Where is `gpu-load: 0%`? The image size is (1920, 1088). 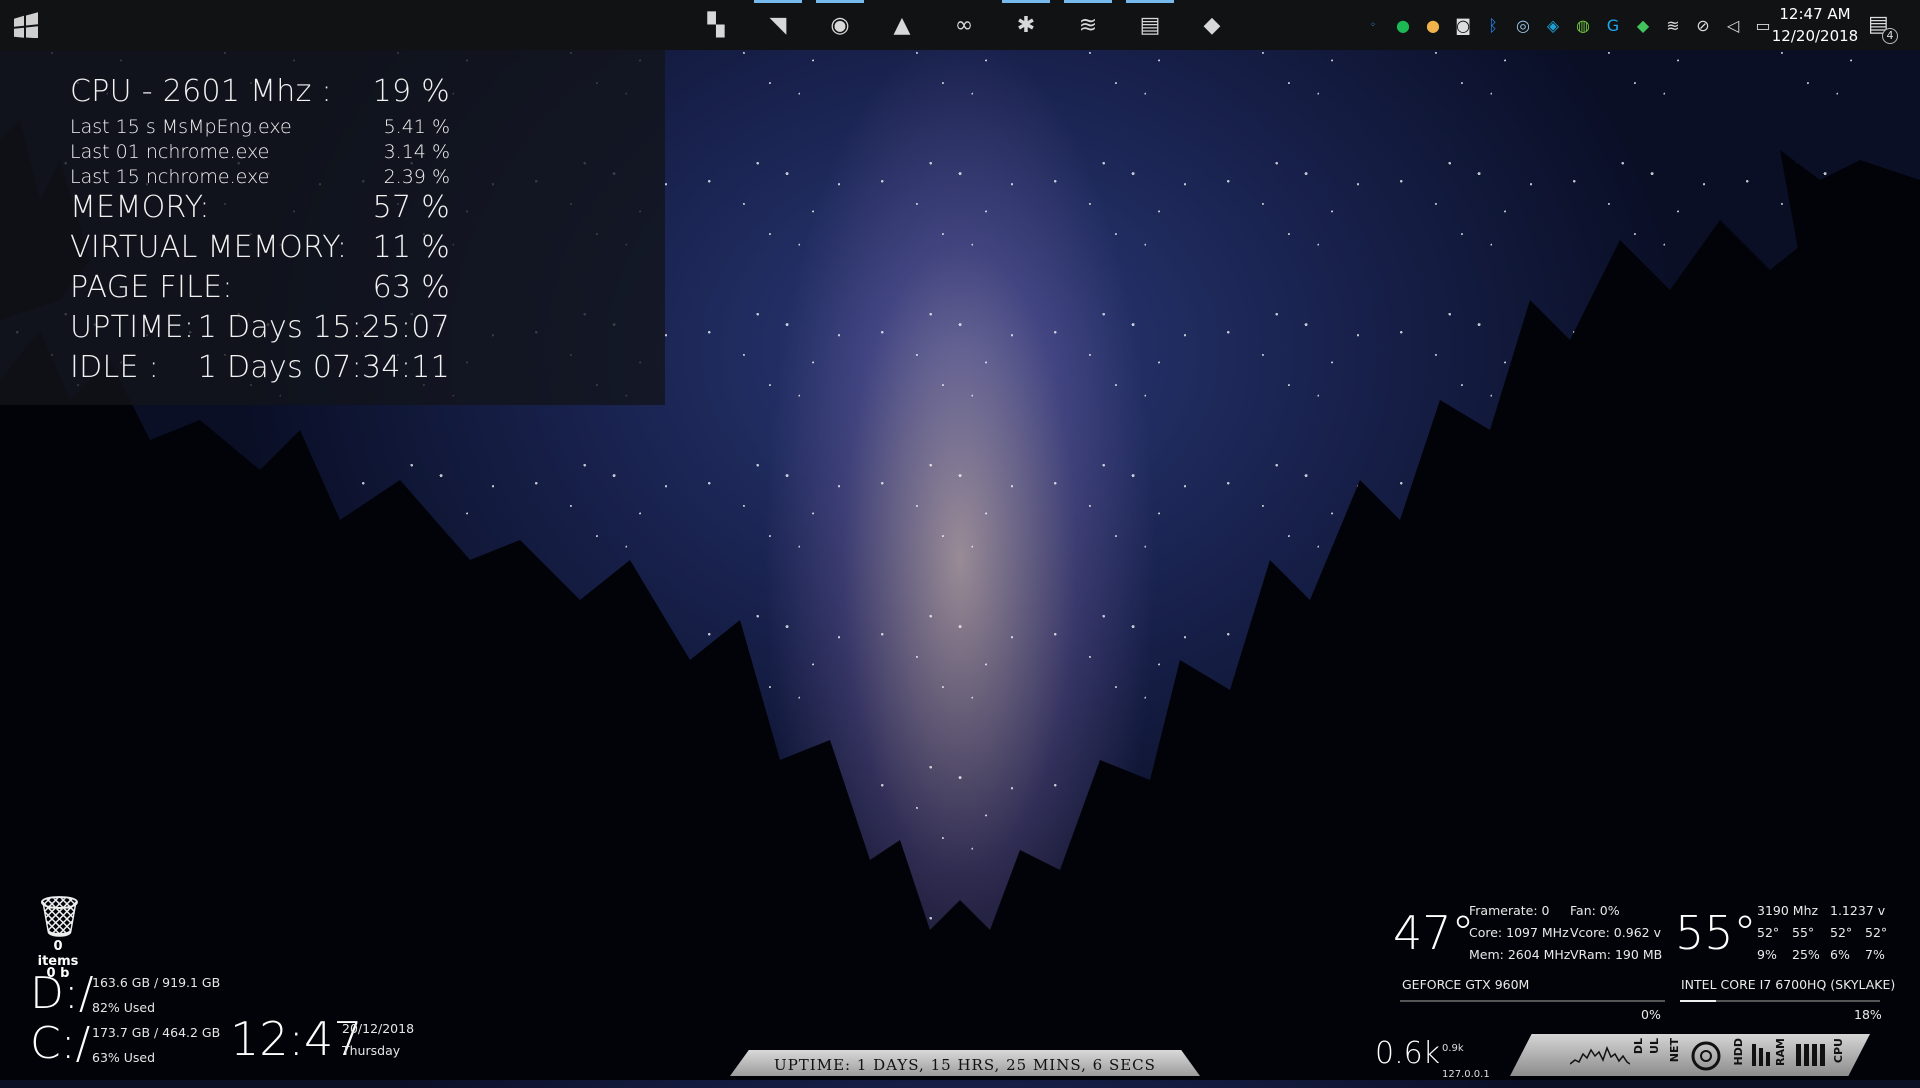
gpu-load: 0% is located at coordinates (1651, 1014).